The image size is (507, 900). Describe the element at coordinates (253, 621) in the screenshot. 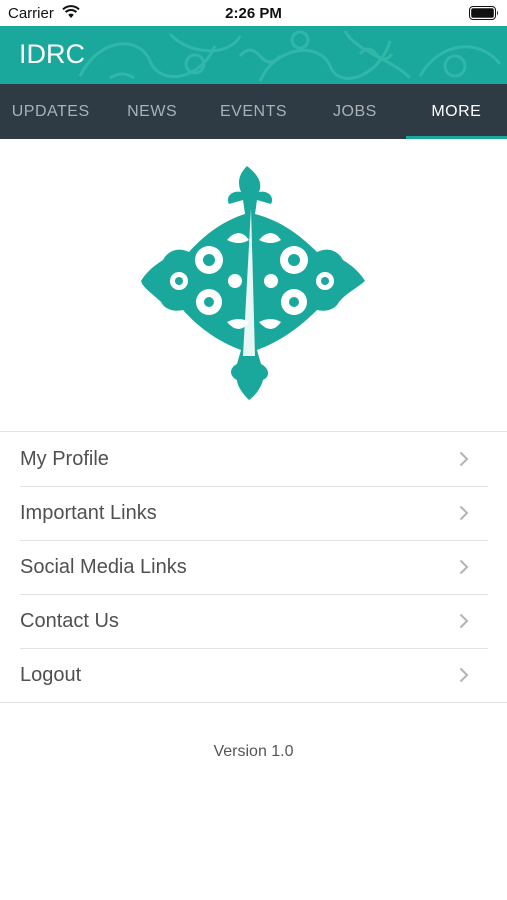

I see `menu-item-contact-us: Contact Us` at that location.